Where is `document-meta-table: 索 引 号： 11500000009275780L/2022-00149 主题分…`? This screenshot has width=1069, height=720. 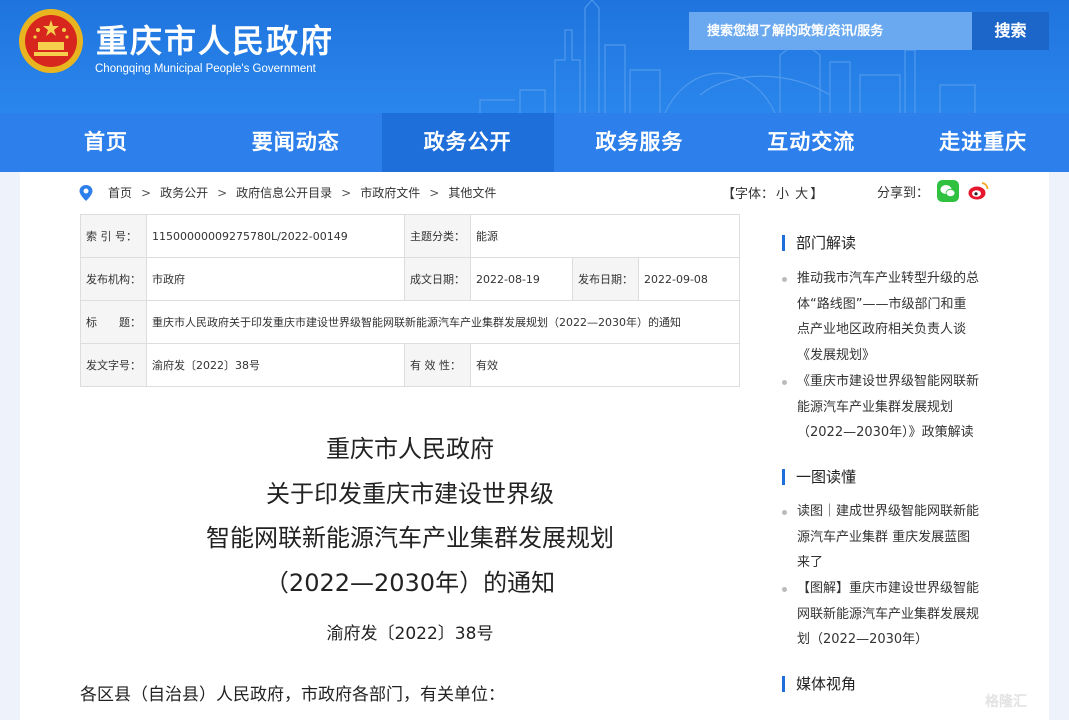
document-meta-table: 索 引 号： 11500000009275780L/2022-00149 主题分… is located at coordinates (410, 300).